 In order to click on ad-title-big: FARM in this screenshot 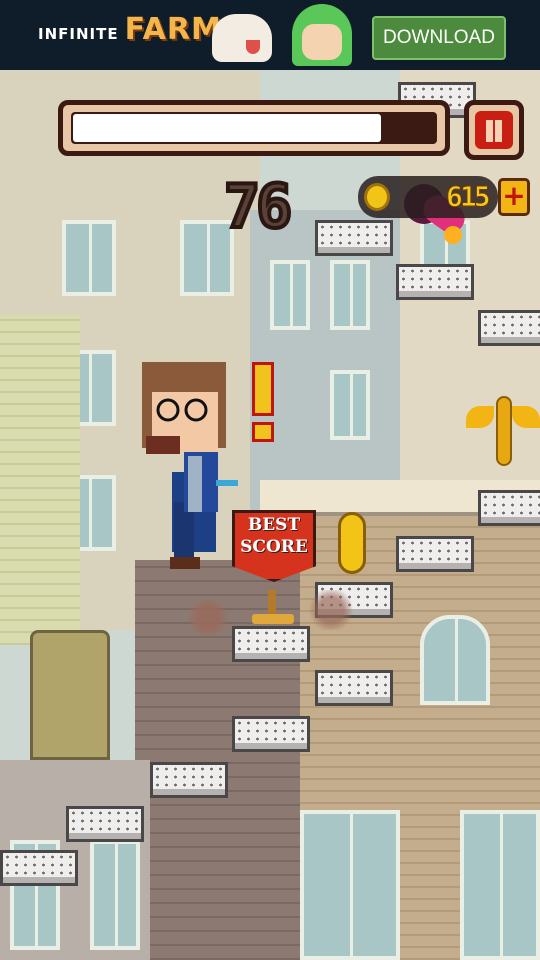, I will do `click(173, 29)`.